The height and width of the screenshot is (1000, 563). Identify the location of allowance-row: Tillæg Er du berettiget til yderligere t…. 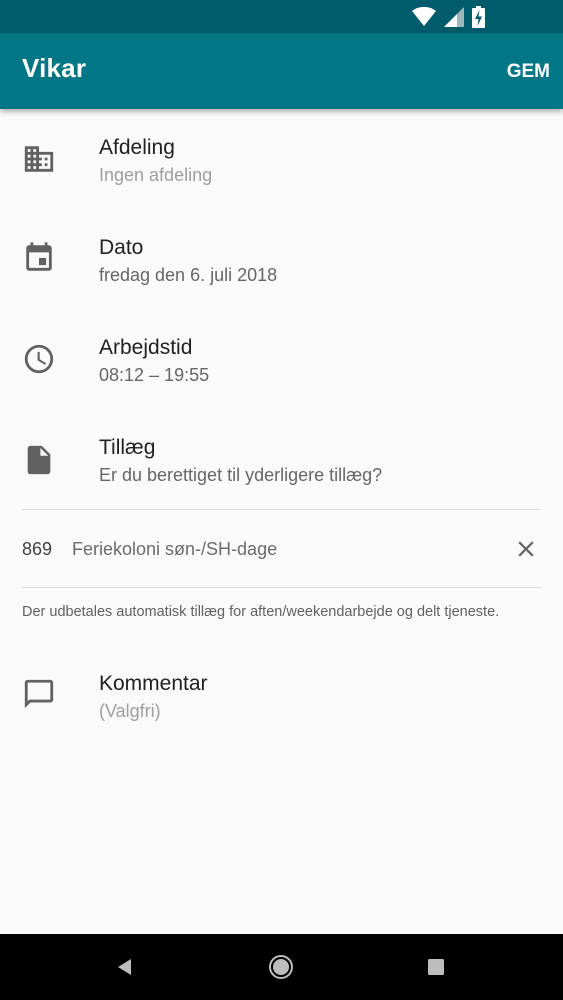
(281, 459).